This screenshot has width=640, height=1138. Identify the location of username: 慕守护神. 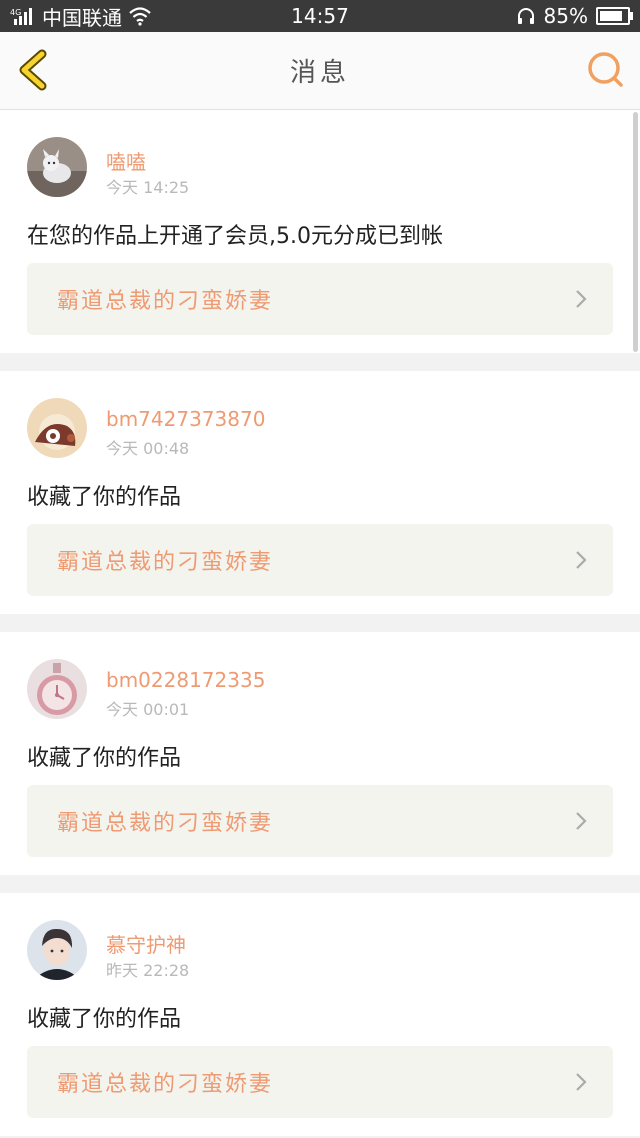
(146, 943).